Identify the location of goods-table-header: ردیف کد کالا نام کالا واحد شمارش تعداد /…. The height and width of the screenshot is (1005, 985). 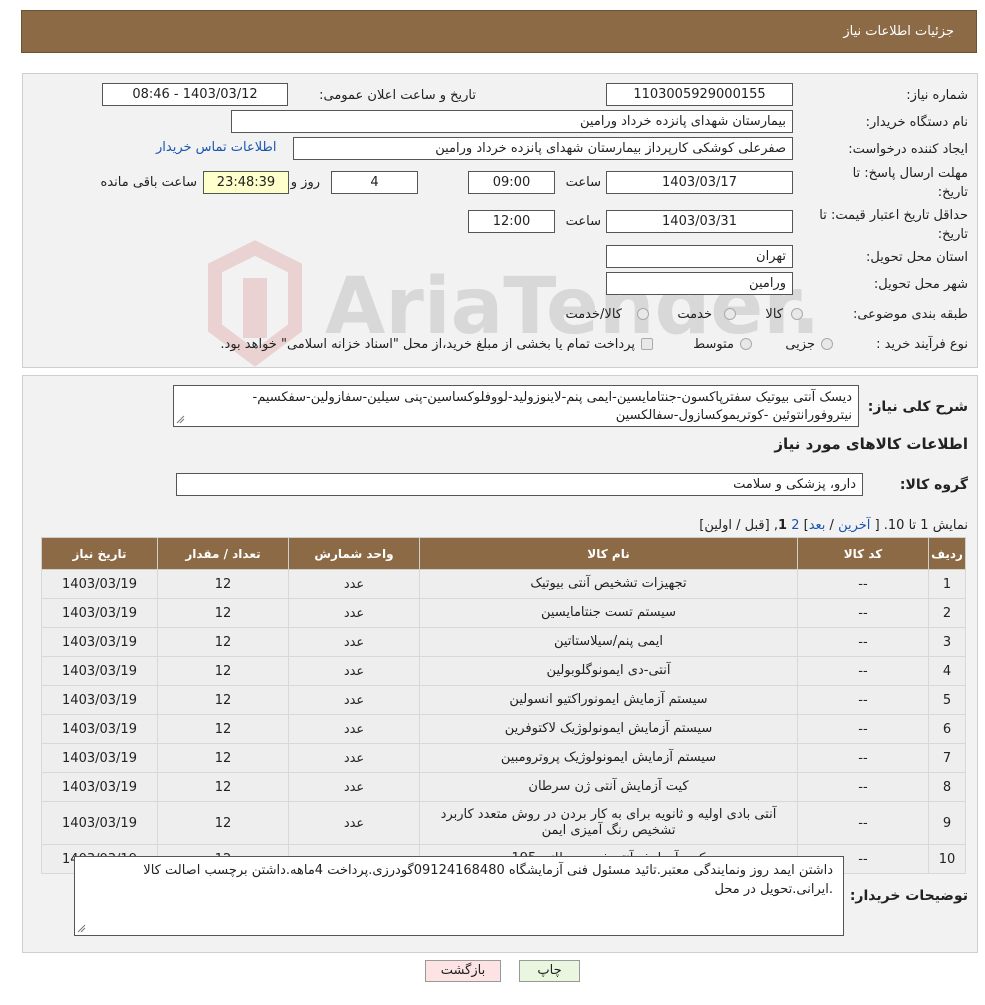
(503, 553).